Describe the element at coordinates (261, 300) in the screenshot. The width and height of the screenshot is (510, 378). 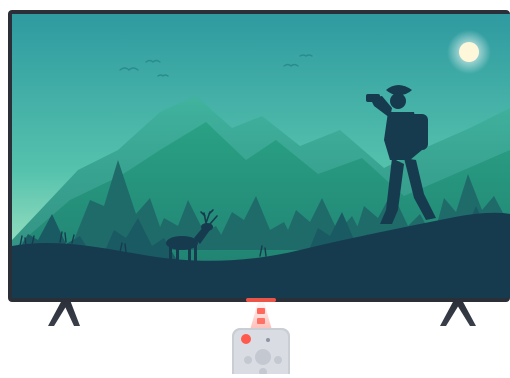
I see `ir-sensor` at that location.